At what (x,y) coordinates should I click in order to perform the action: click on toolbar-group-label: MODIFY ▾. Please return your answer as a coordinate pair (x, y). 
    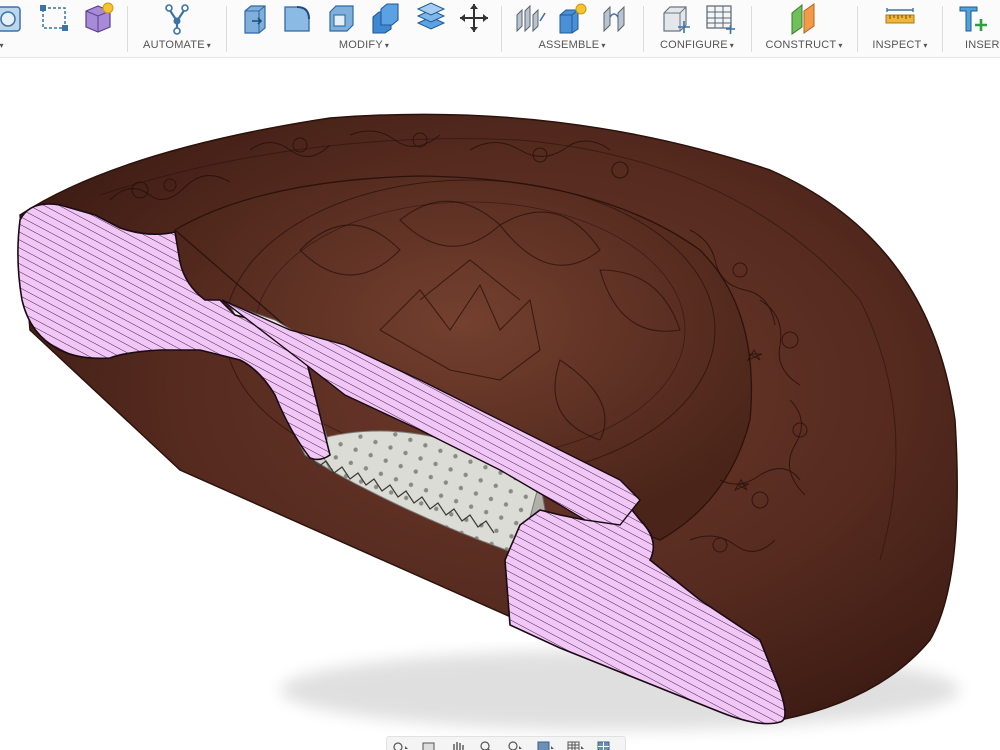
    Looking at the image, I should click on (364, 45).